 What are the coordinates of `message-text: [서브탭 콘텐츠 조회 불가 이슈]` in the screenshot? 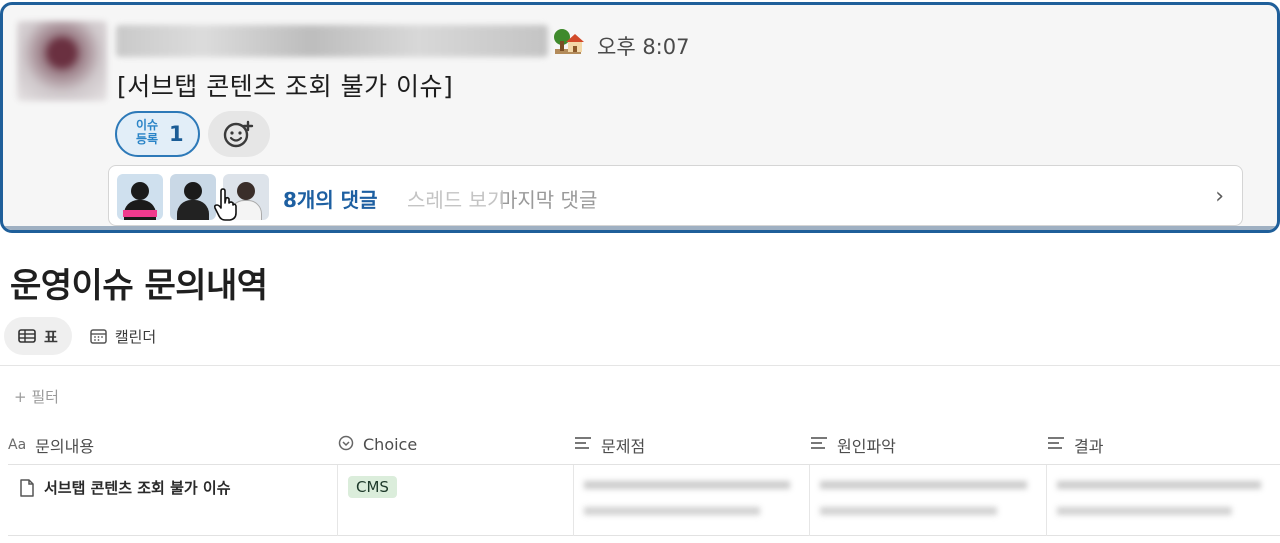 It's located at (285, 86).